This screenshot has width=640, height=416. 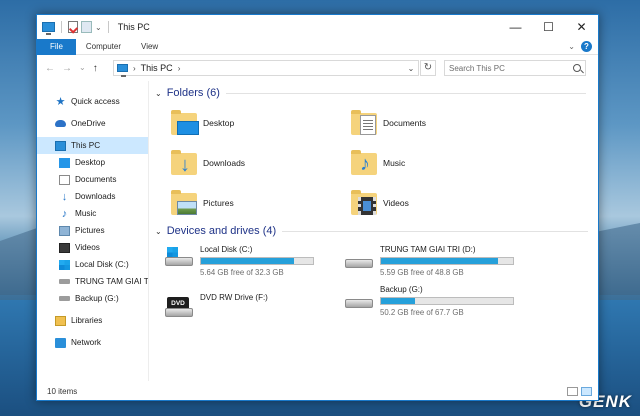 What do you see at coordinates (428, 68) in the screenshot?
I see `refresh-button: ↻` at bounding box center [428, 68].